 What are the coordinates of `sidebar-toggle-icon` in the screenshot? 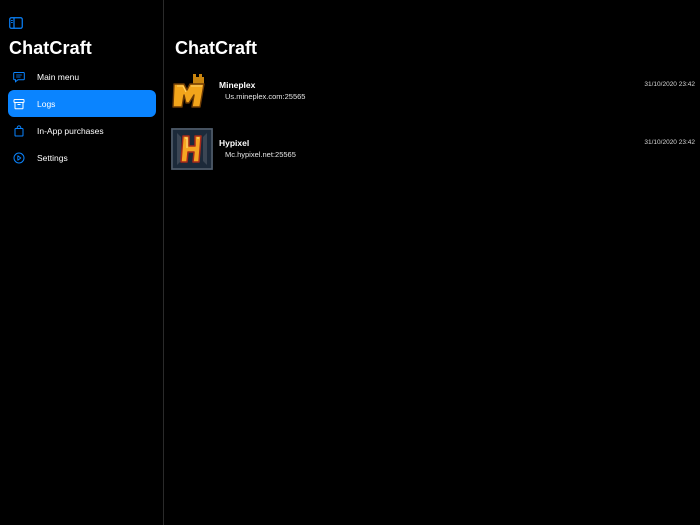 It's located at (16, 22).